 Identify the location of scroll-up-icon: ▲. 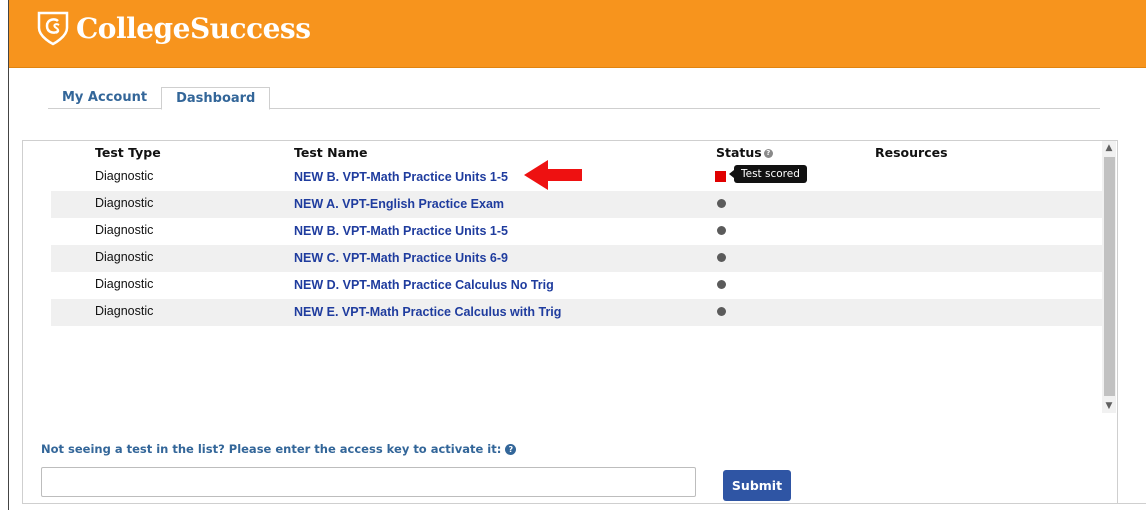
(1109, 148).